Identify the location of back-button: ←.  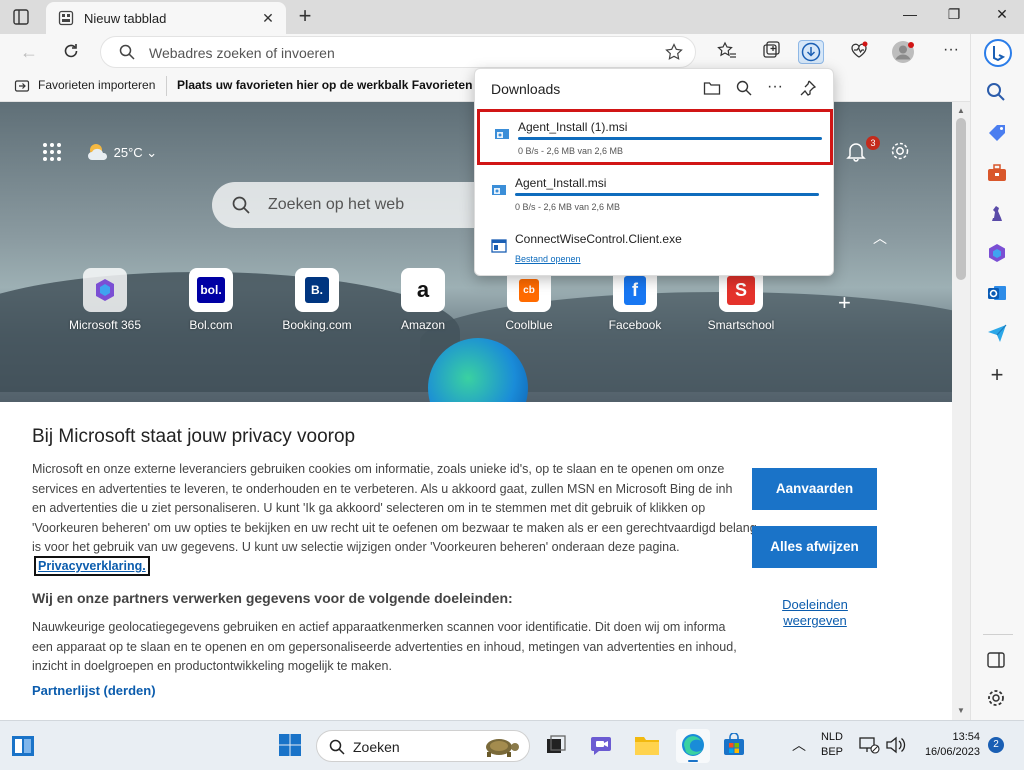
(29, 53).